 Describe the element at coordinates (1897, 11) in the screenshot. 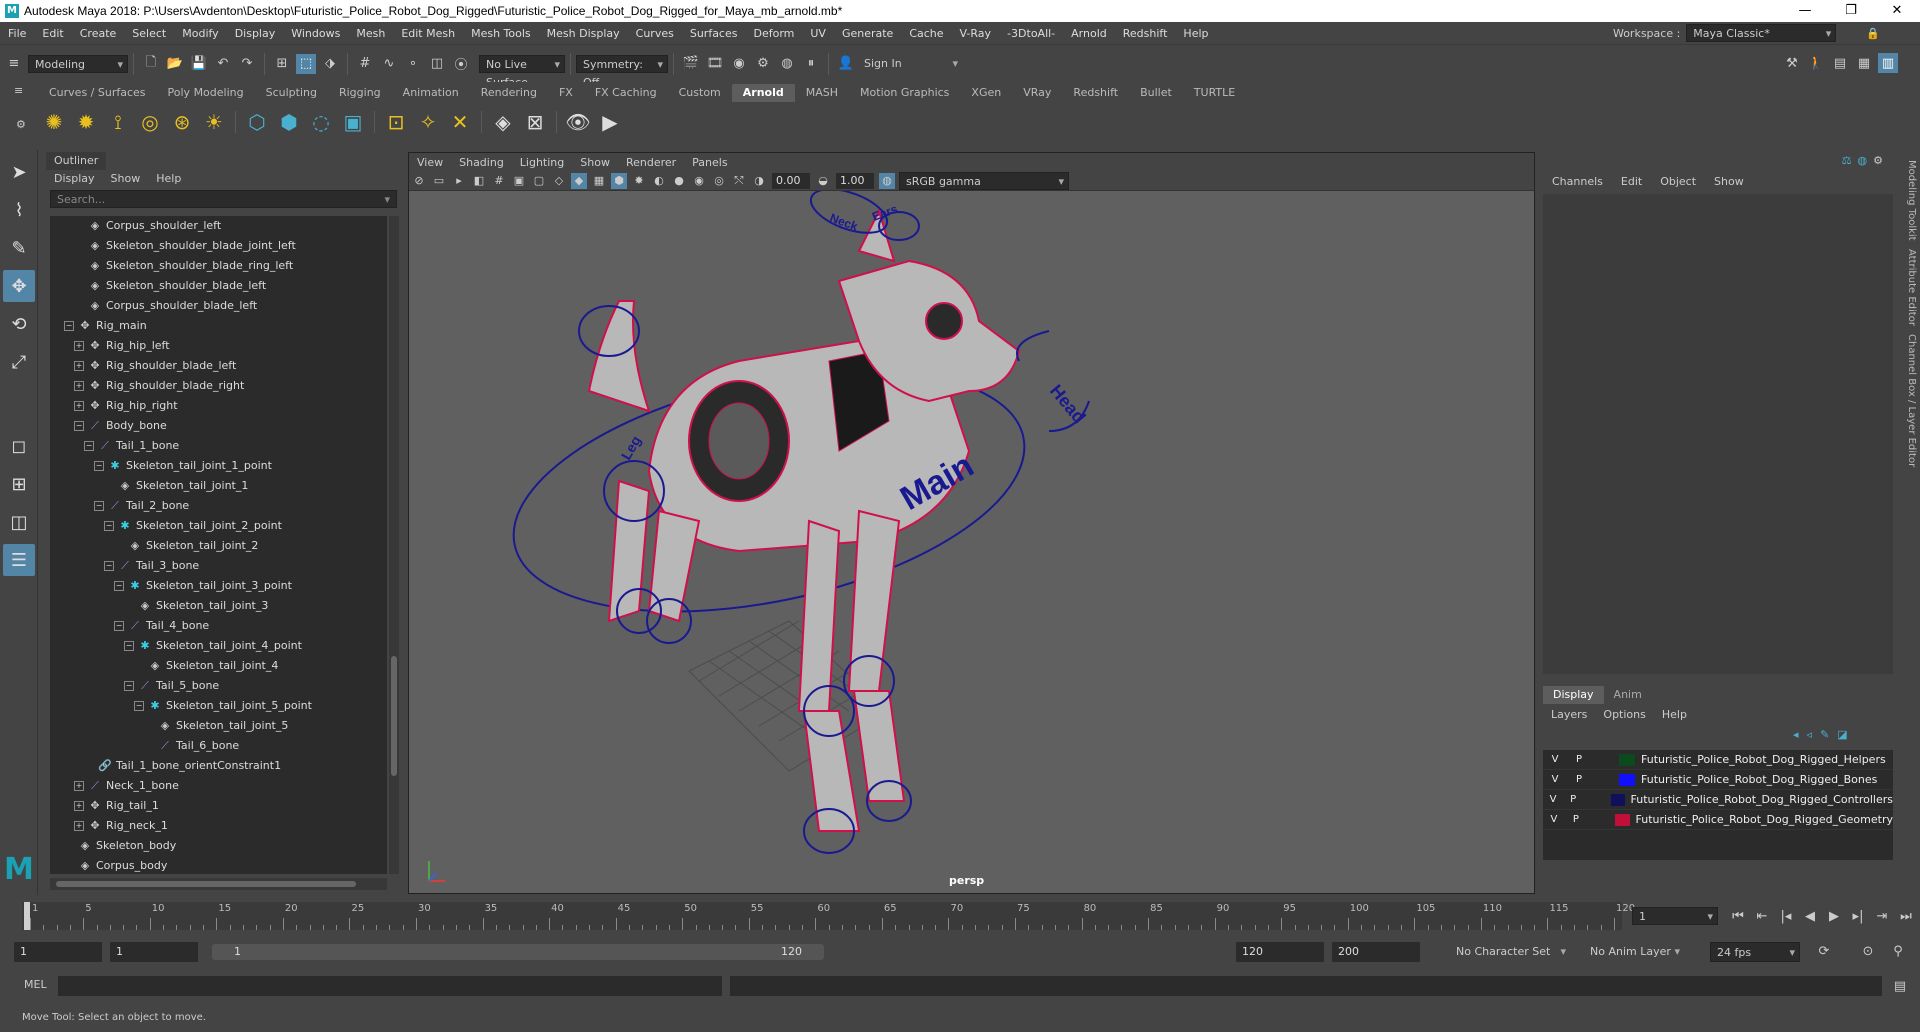

I see `close-button: ✕` at that location.